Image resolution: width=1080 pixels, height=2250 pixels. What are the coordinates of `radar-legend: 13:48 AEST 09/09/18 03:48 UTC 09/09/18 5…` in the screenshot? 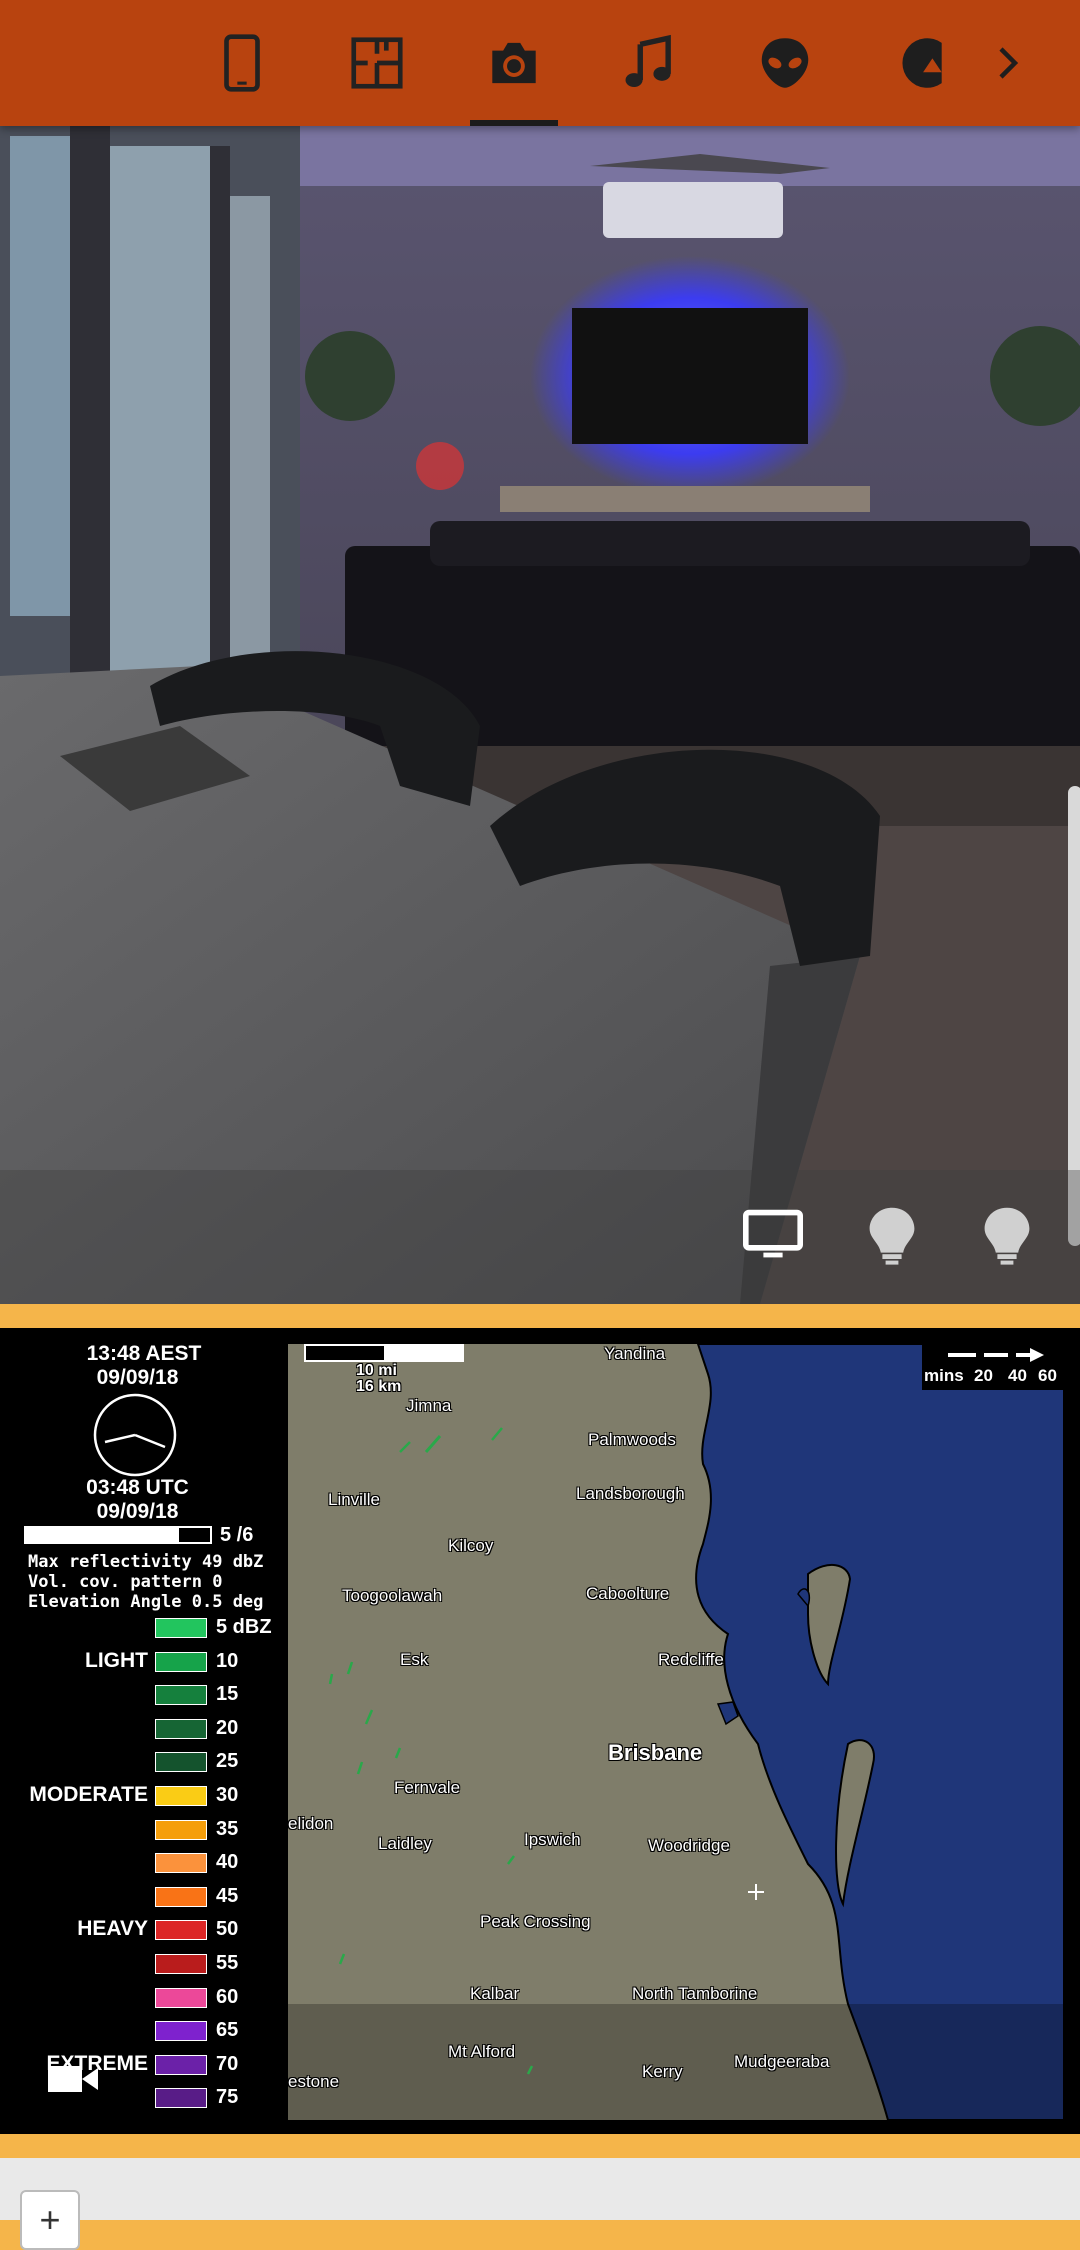 It's located at (144, 1731).